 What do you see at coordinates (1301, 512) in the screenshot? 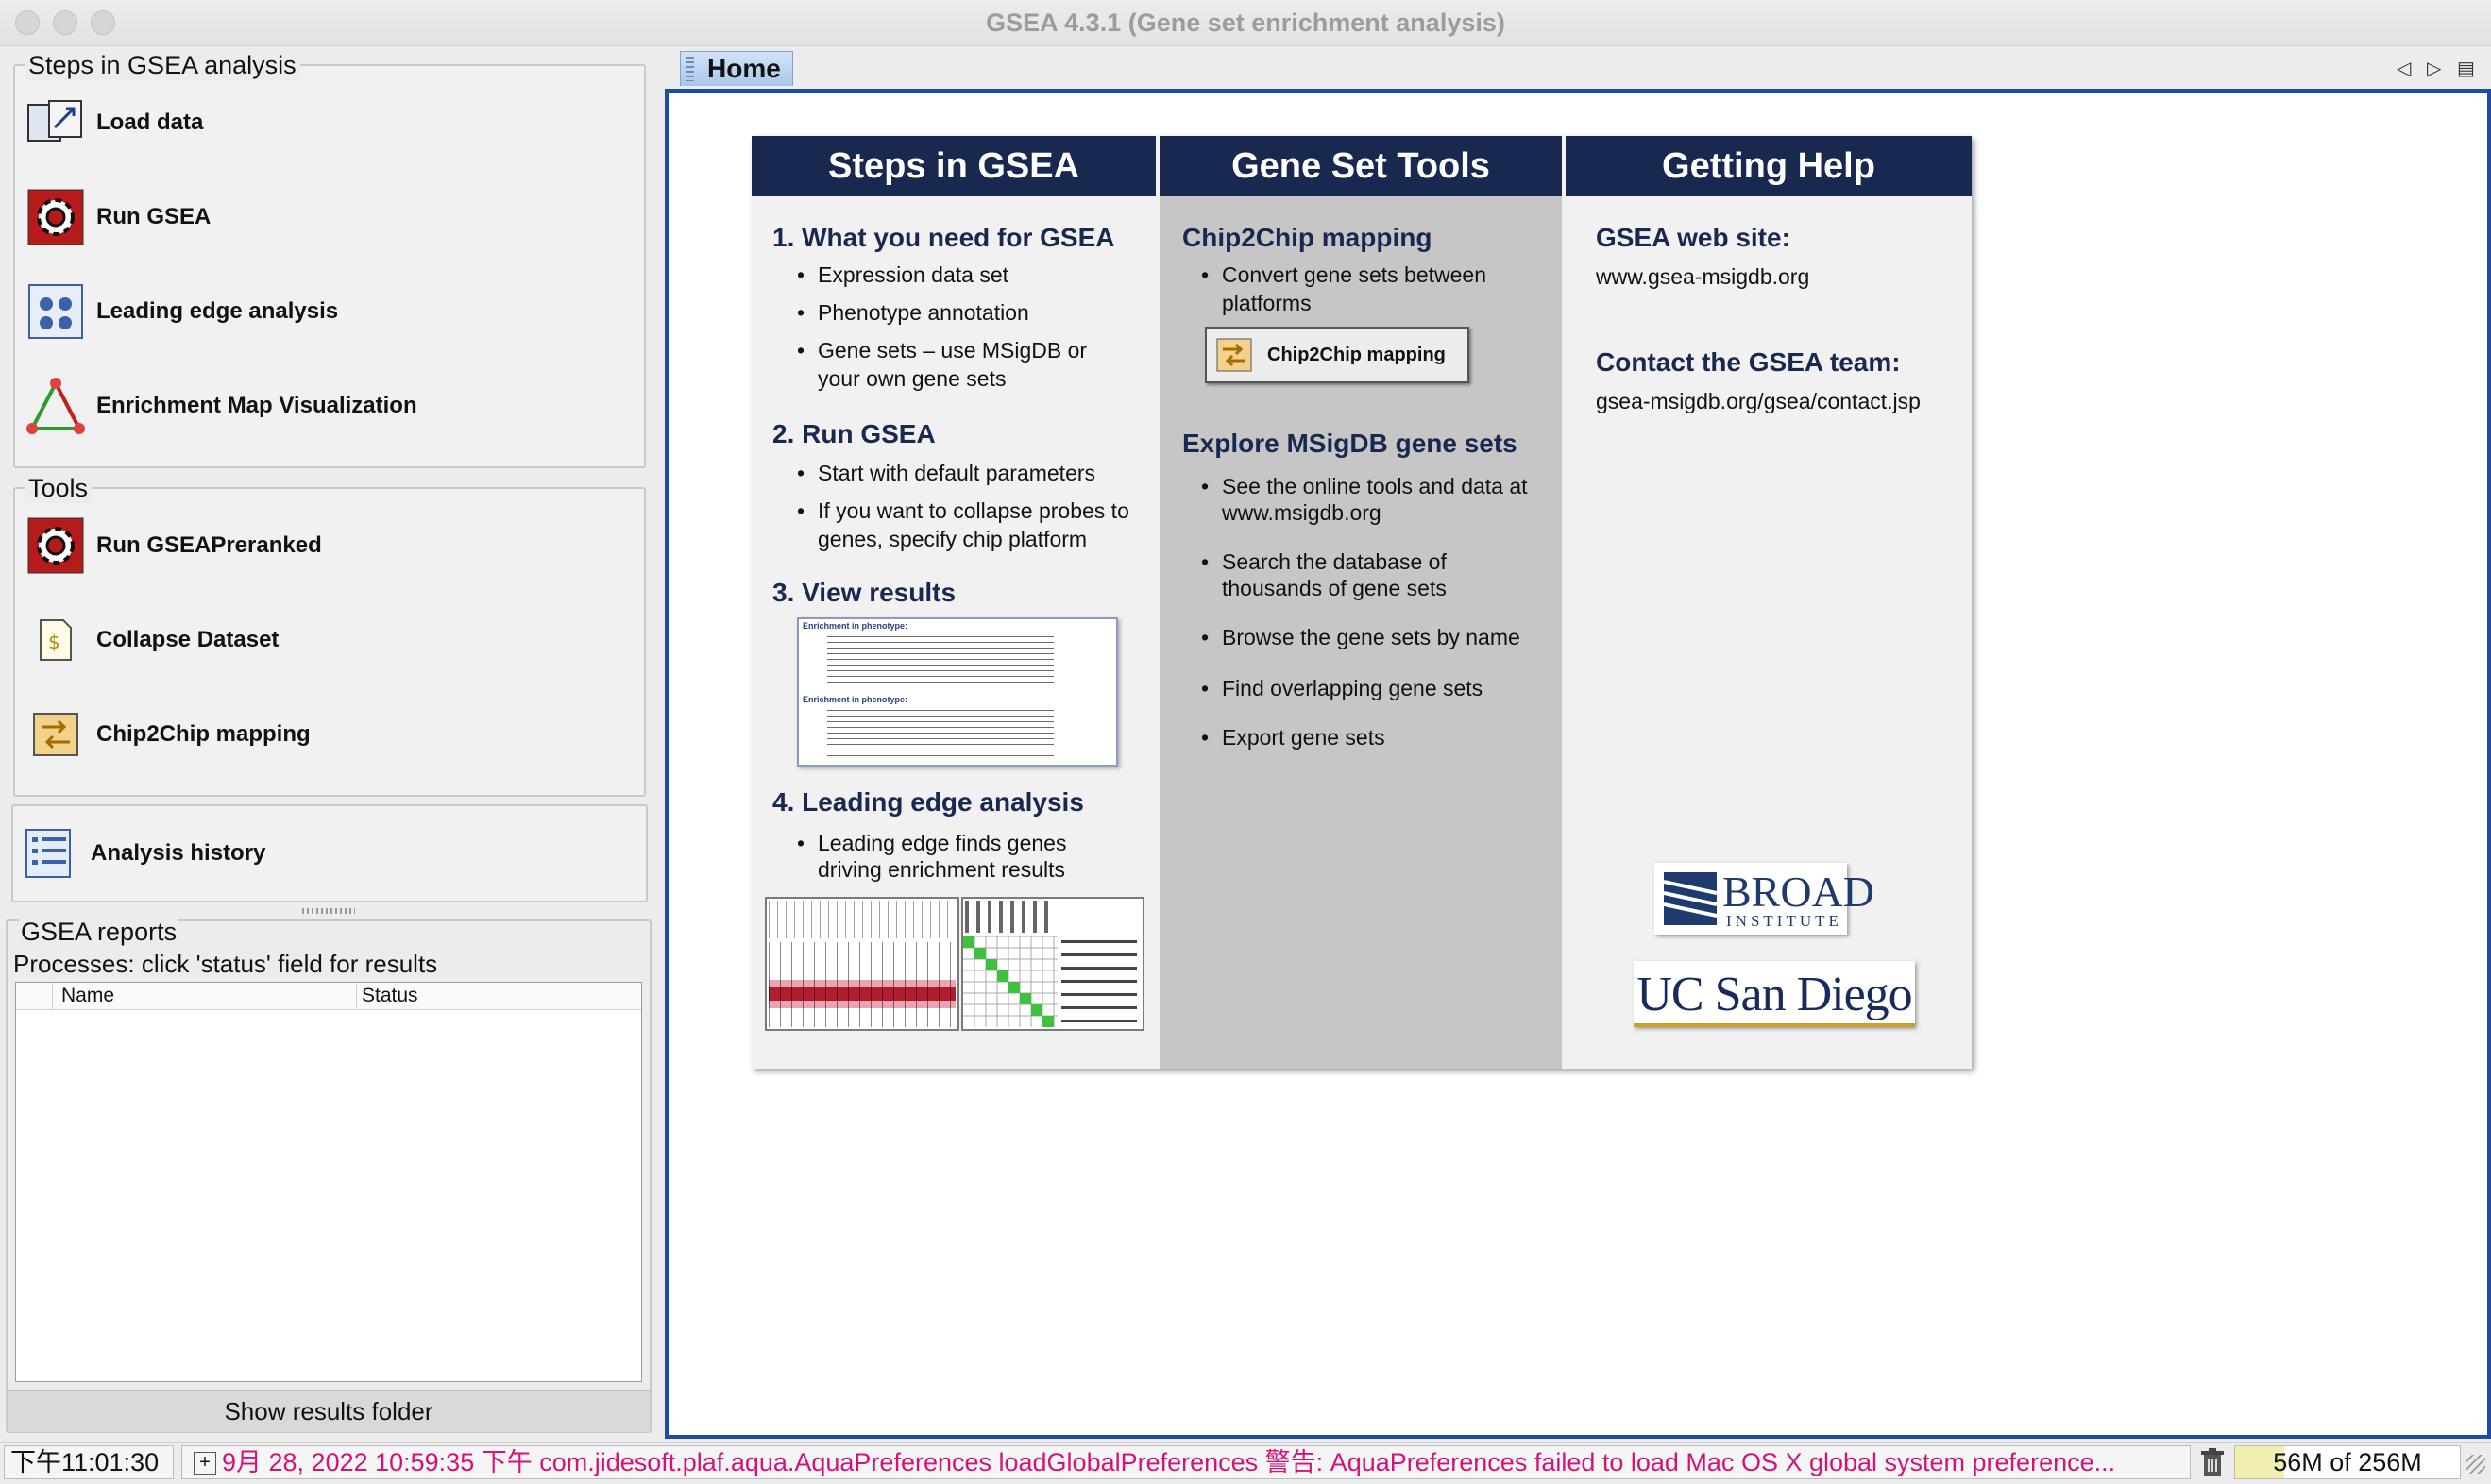
I see `msigdb-item-cont: www.msigdb.org` at bounding box center [1301, 512].